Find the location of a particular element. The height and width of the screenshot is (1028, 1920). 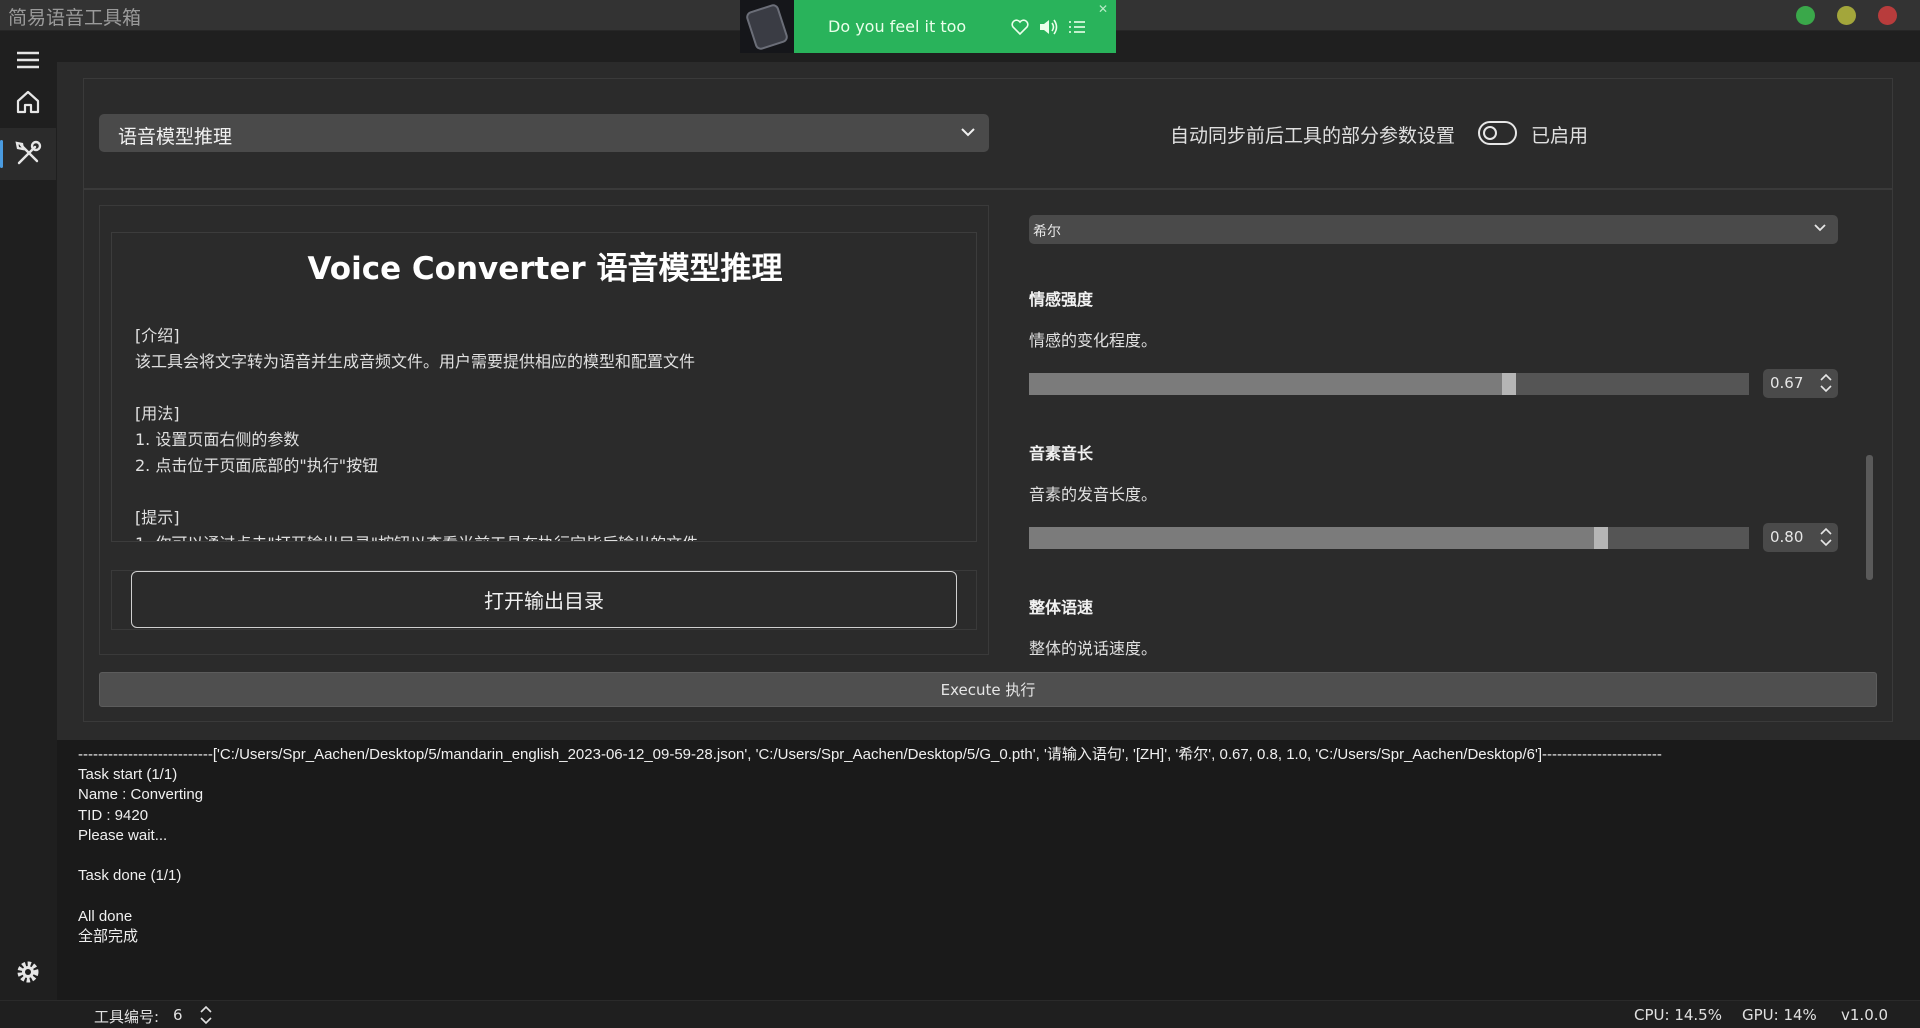

phoneme-desc: 音素的发音长度。 is located at coordinates (1093, 494).